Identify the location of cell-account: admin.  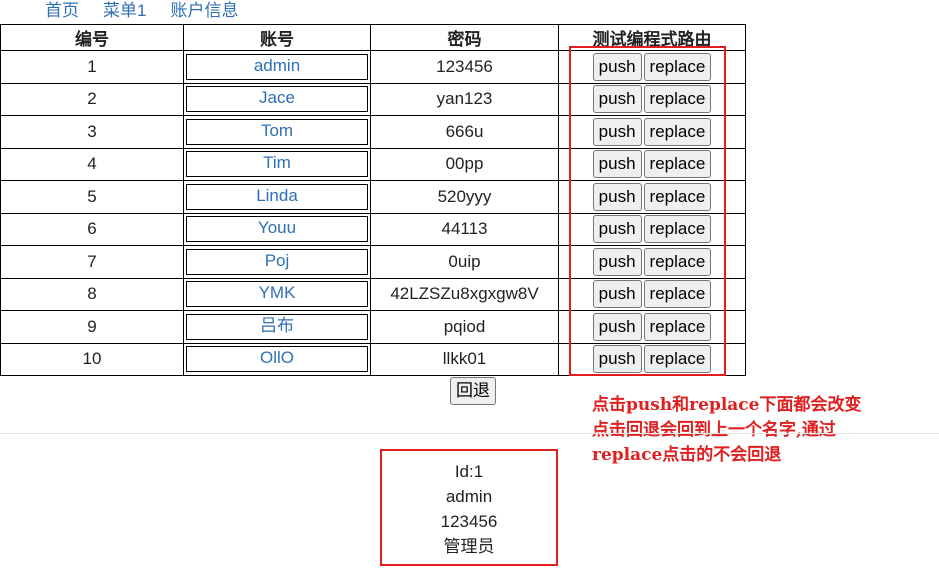
(277, 67).